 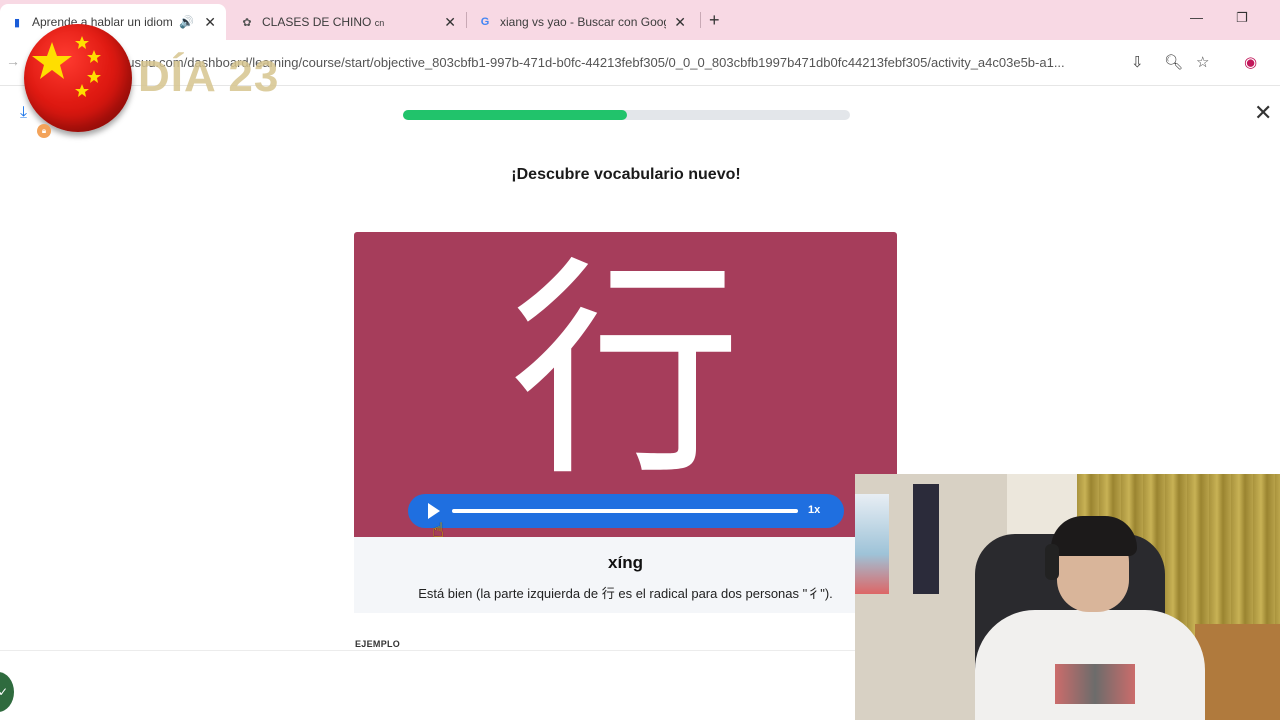 What do you see at coordinates (209, 76) in the screenshot?
I see `day-counter-label: DÍA 23` at bounding box center [209, 76].